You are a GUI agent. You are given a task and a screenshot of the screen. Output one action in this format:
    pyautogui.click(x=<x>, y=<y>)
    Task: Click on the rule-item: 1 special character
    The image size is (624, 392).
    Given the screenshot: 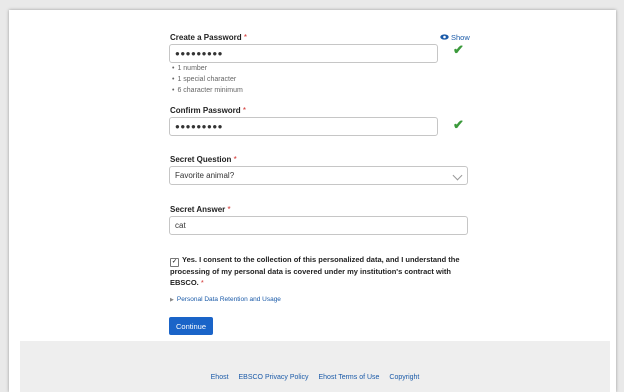 What is the action you would take?
    pyautogui.click(x=207, y=79)
    